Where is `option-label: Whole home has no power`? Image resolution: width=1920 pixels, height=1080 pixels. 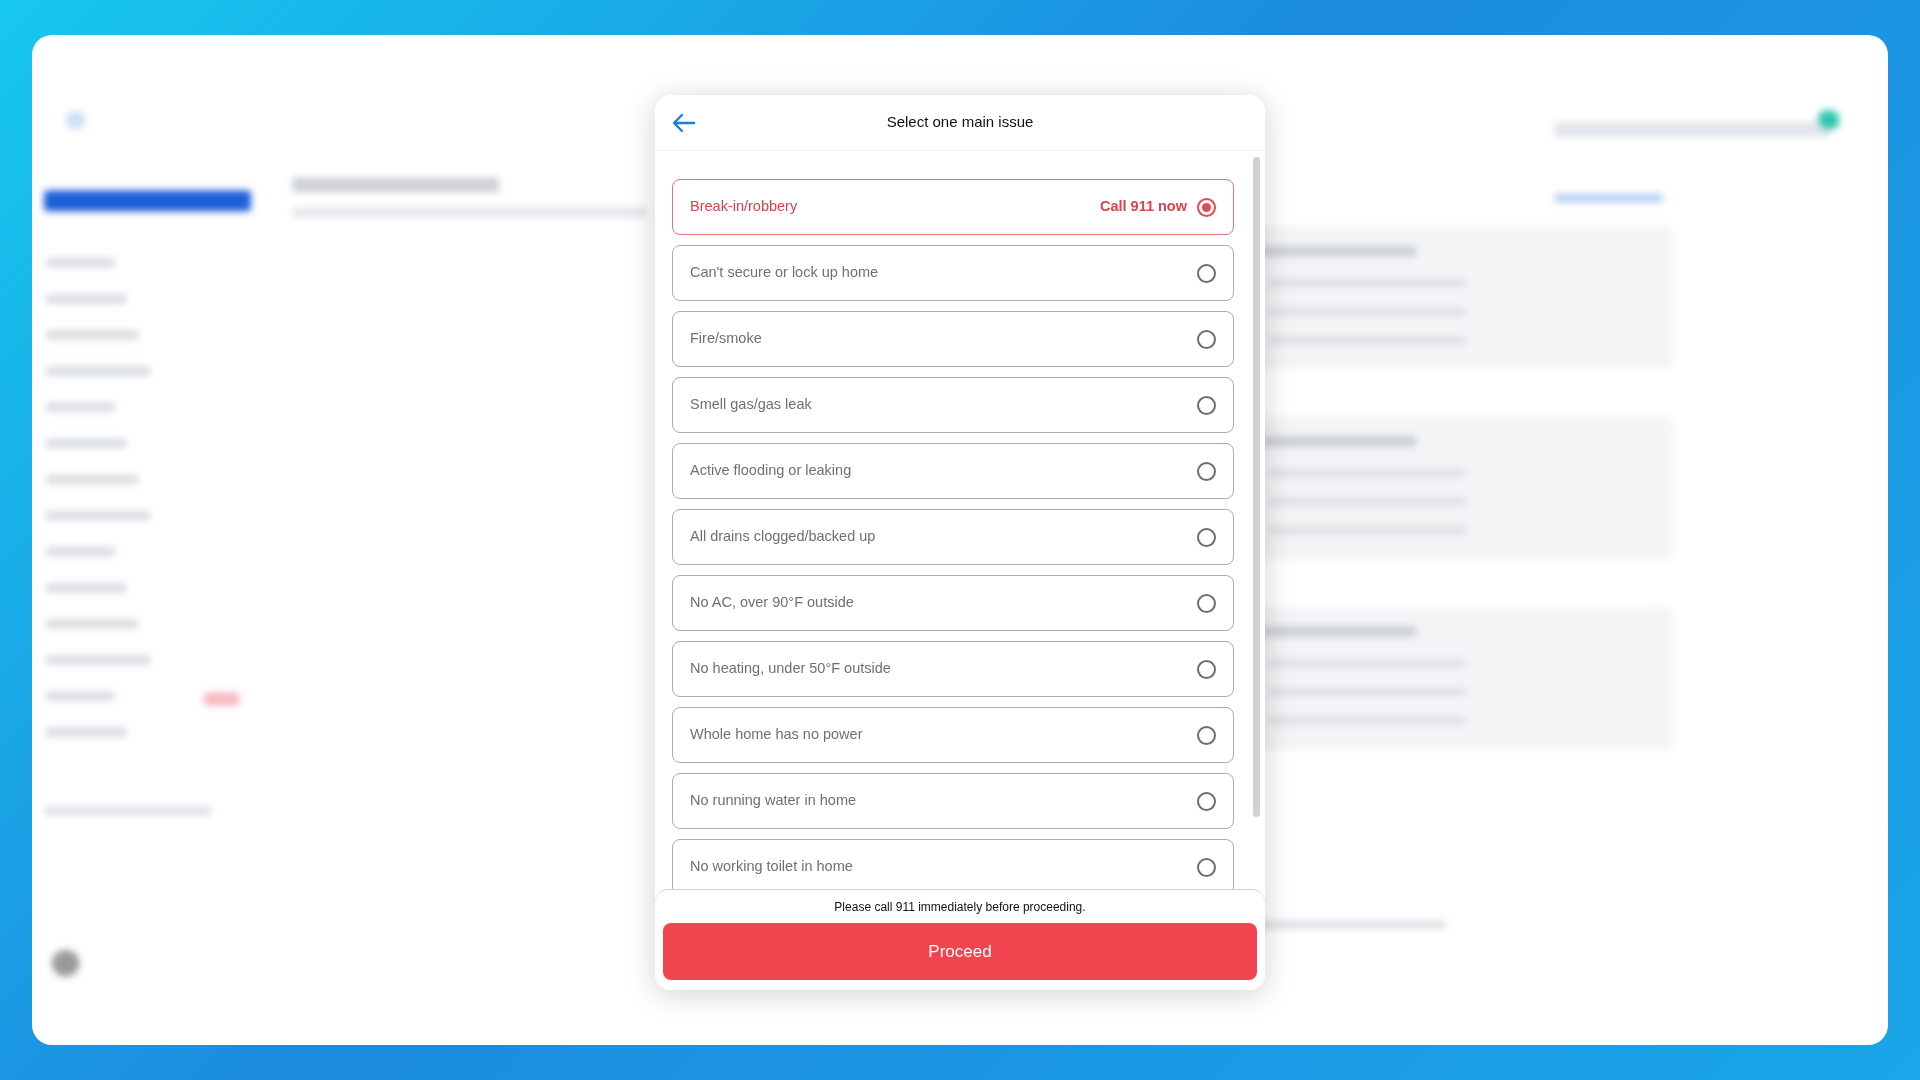
option-label: Whole home has no power is located at coordinates (777, 735).